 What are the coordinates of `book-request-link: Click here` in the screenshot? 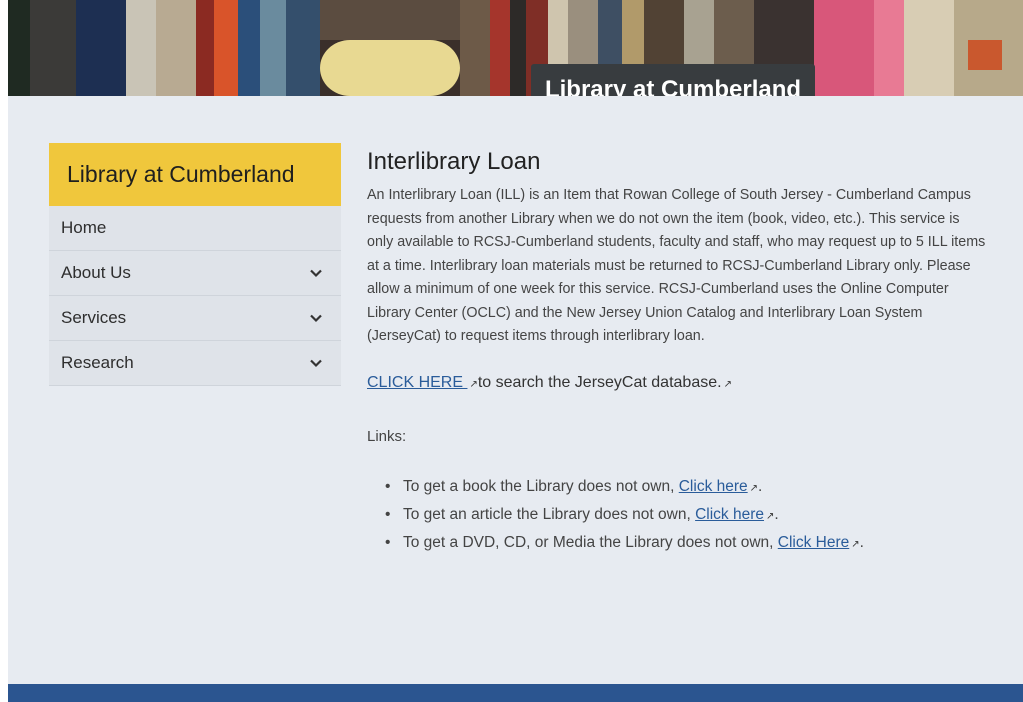 It's located at (713, 486).